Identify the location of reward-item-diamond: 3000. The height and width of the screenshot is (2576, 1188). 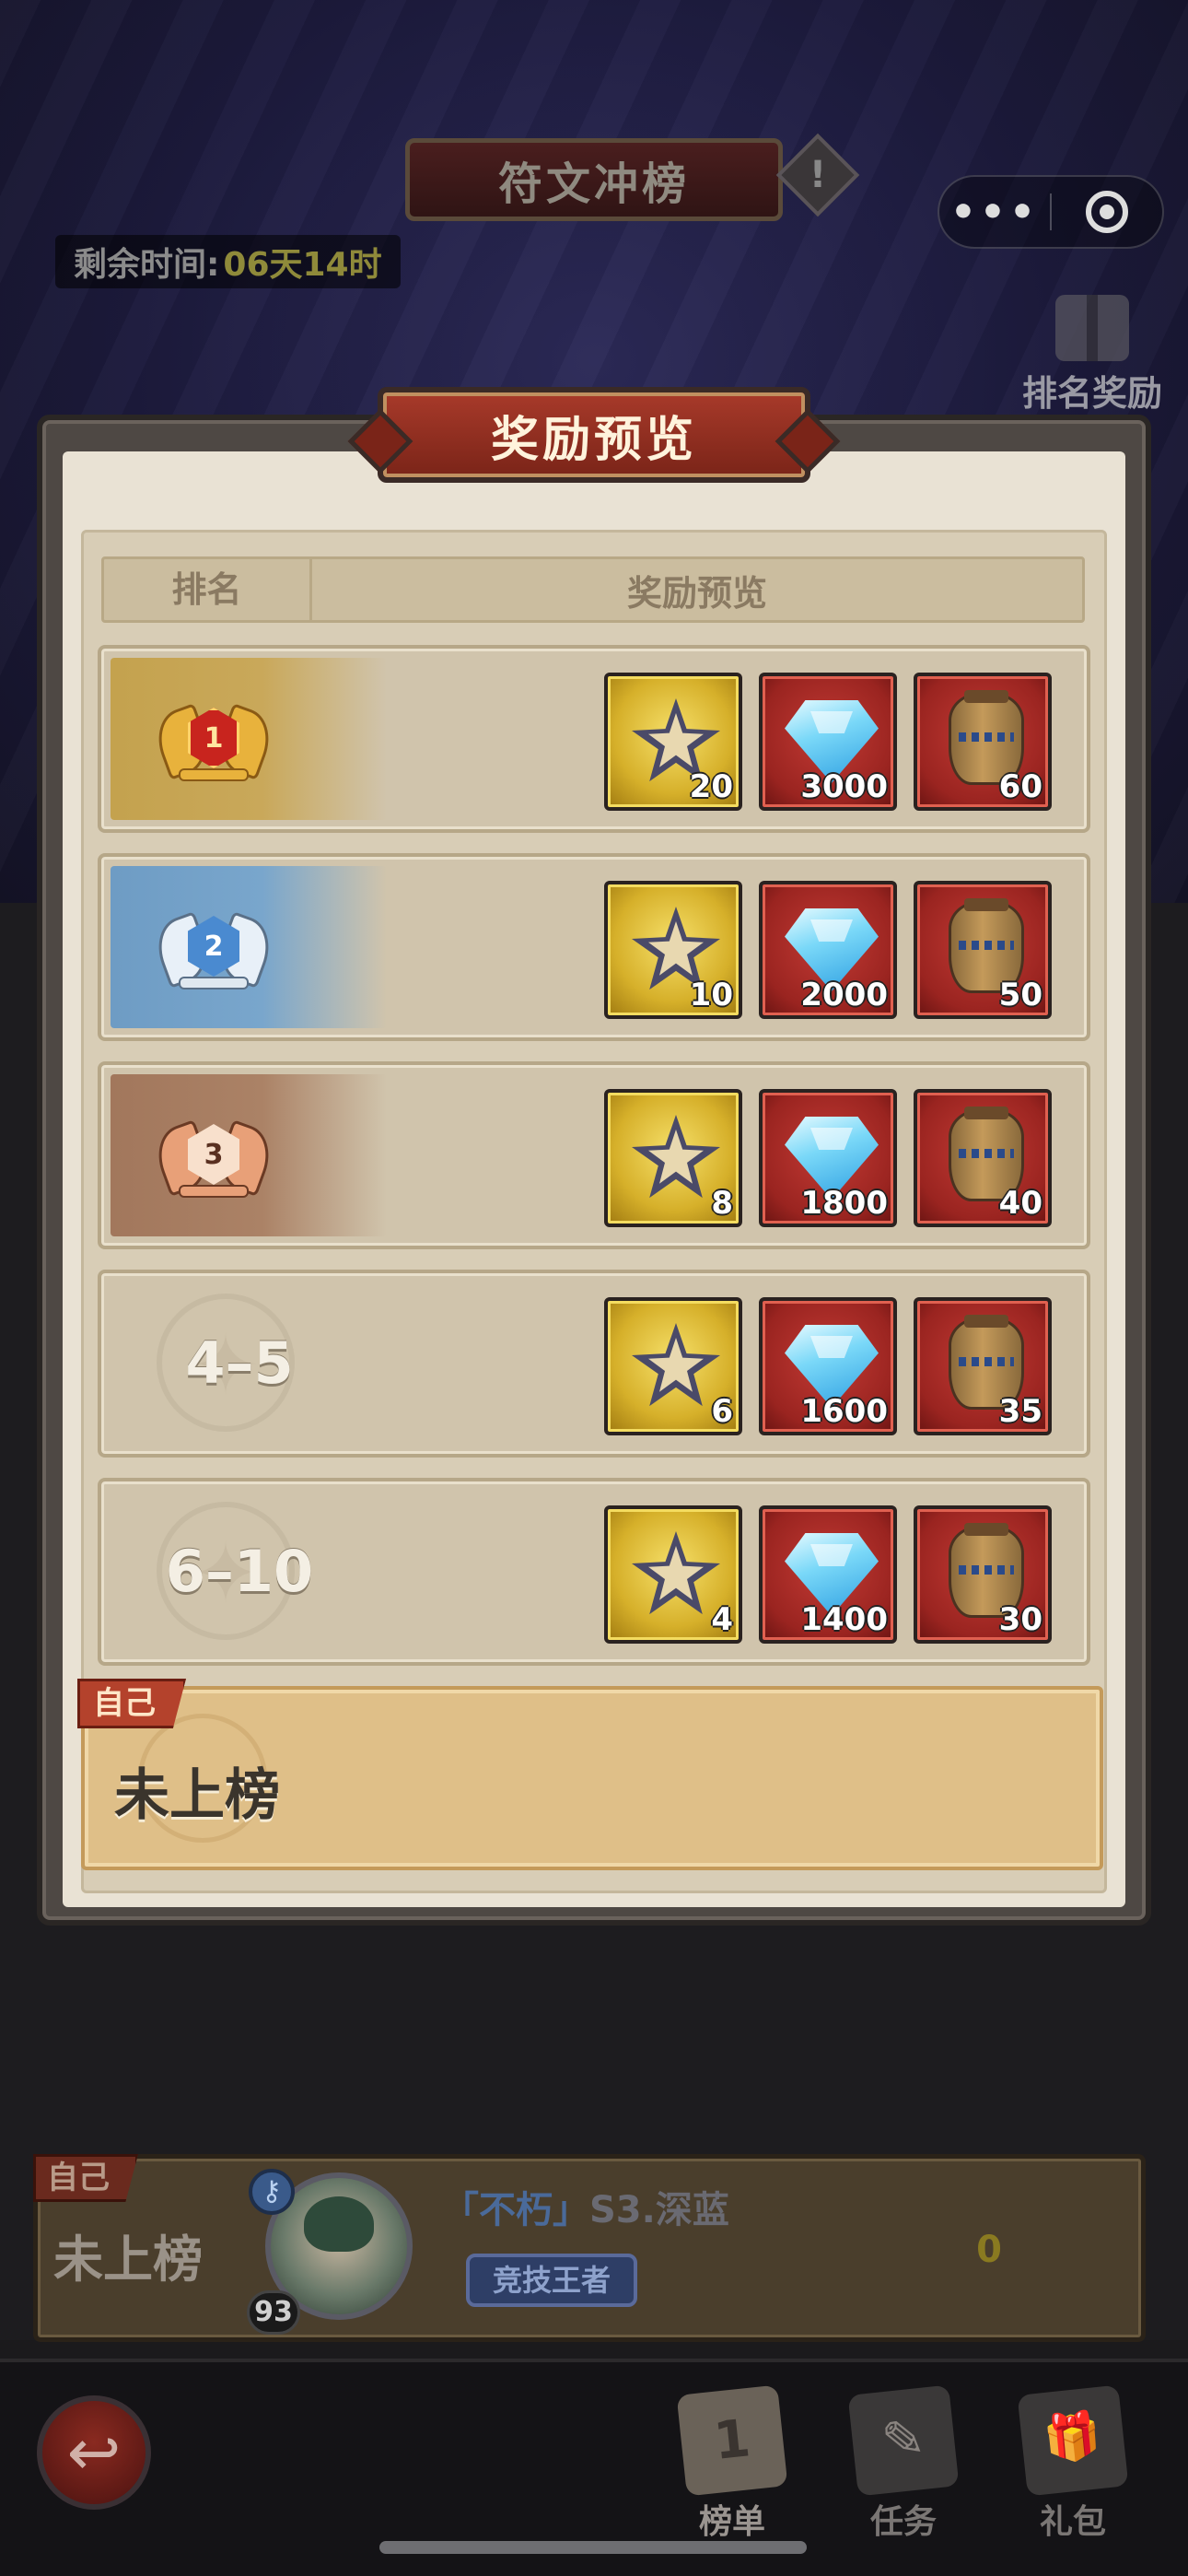
(828, 742).